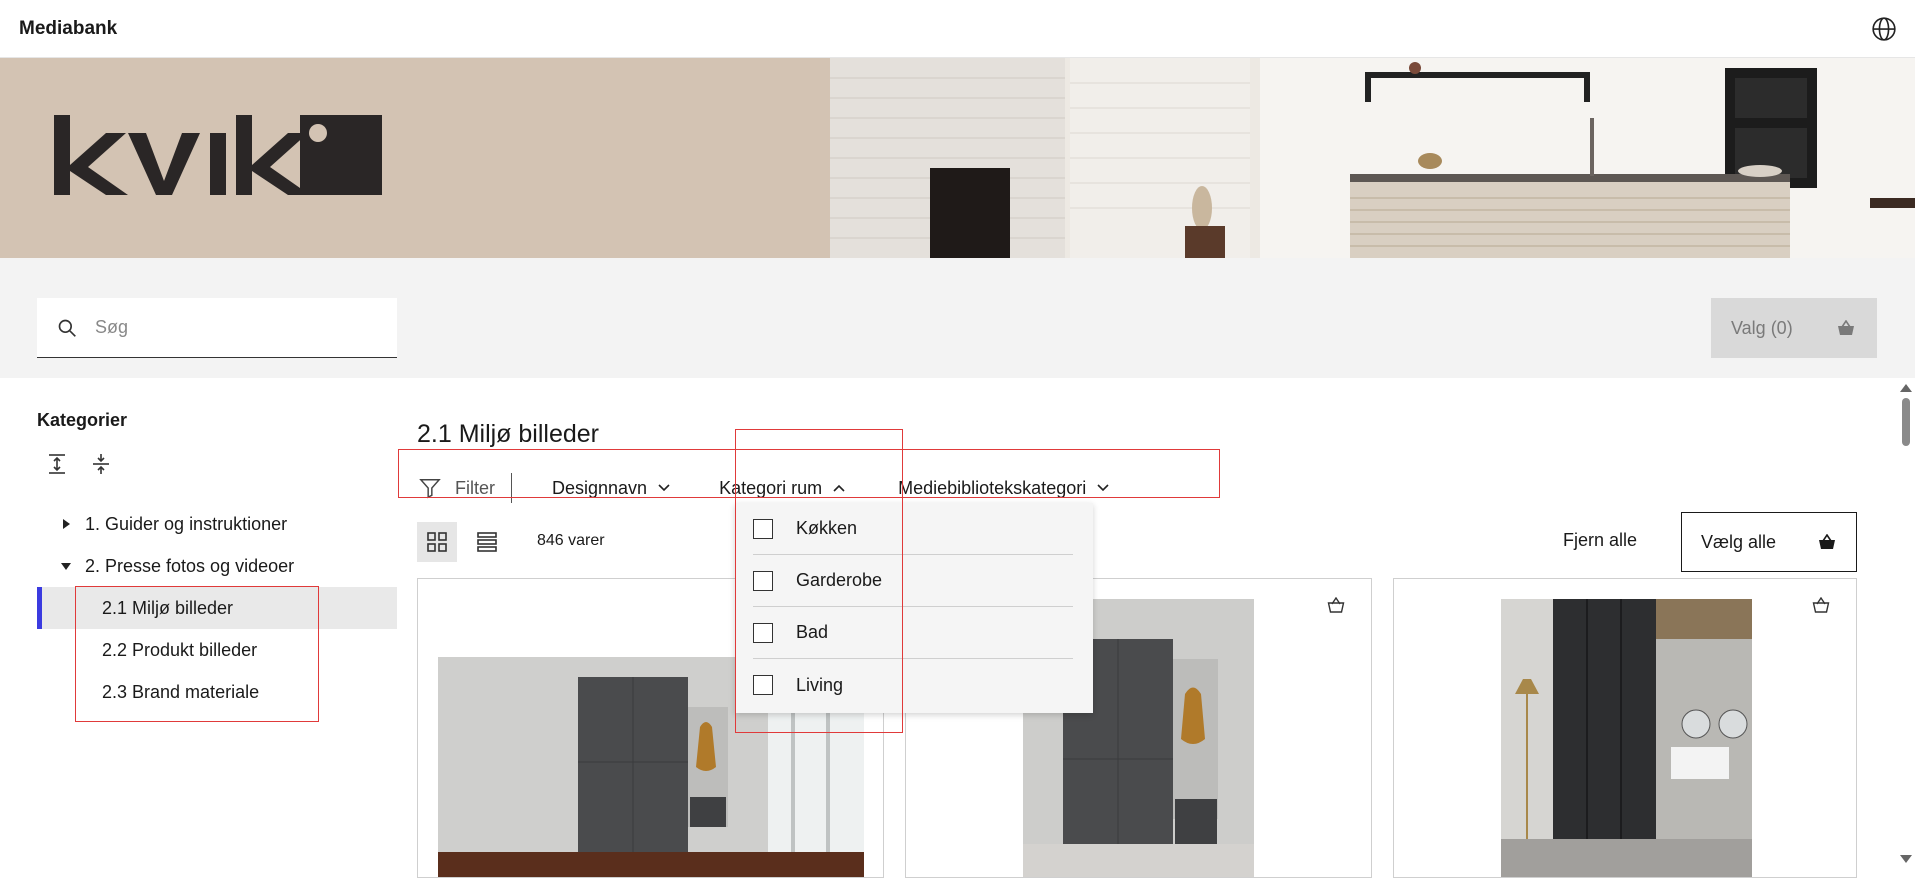 The image size is (1915, 878). Describe the element at coordinates (68, 28) in the screenshot. I see `app-title: Mediabank` at that location.